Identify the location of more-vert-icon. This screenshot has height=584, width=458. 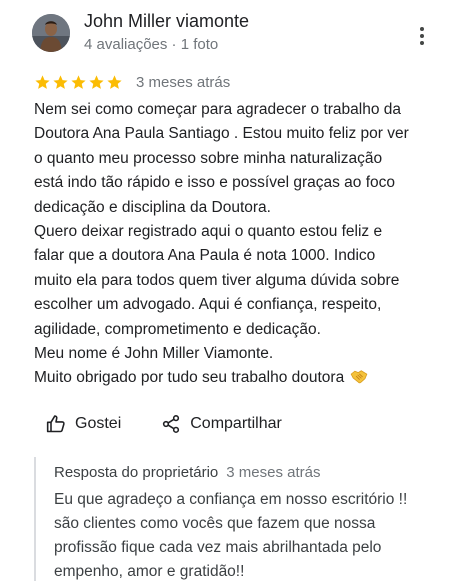
(422, 36).